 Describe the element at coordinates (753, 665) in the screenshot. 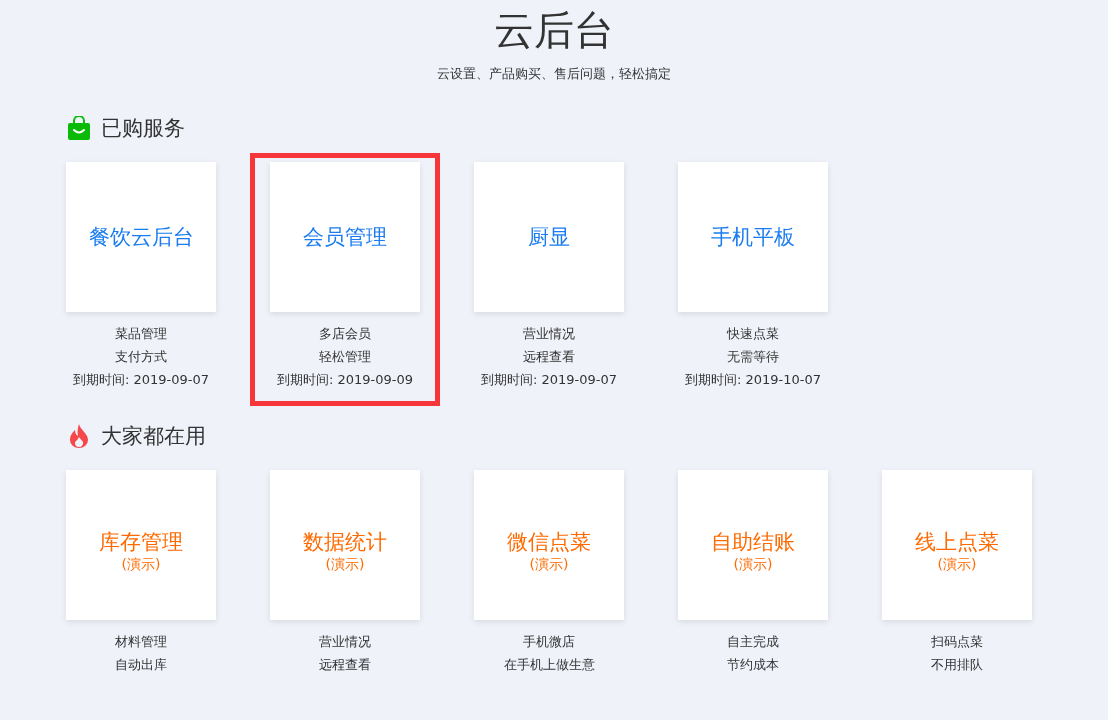

I see `feature-text: 节约成本` at that location.